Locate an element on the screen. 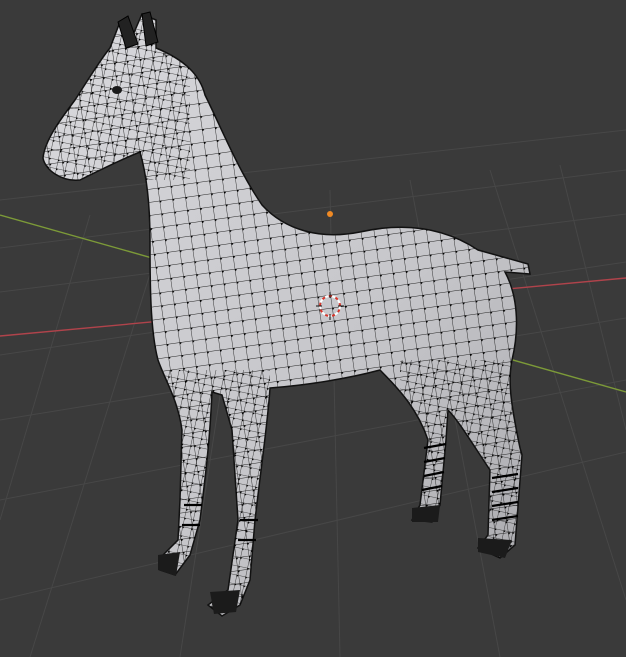 This screenshot has height=657, width=626. hoof-back-left is located at coordinates (426, 513).